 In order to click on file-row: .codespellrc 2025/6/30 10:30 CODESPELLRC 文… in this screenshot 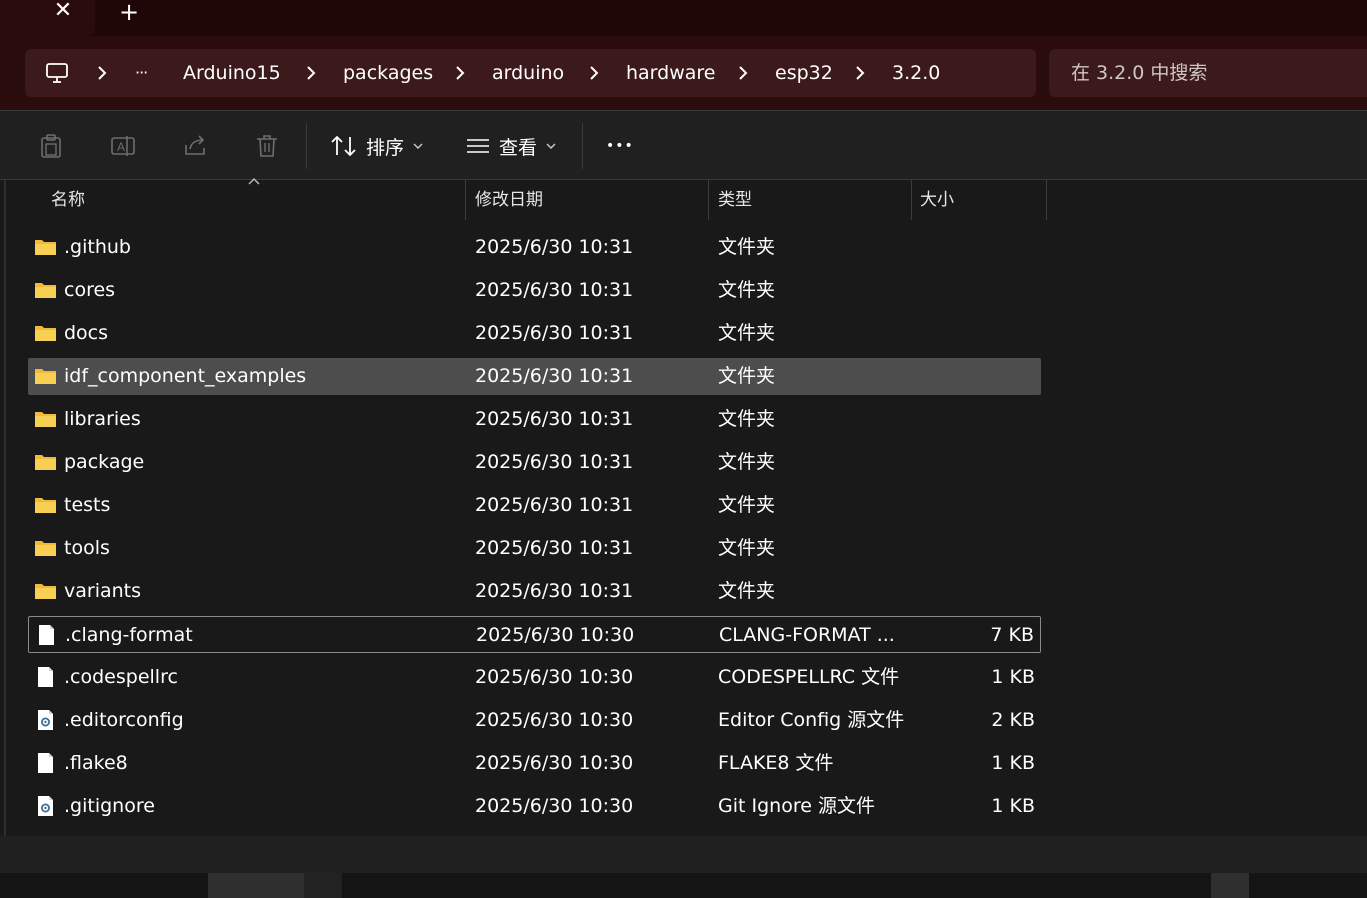, I will do `click(534, 677)`.